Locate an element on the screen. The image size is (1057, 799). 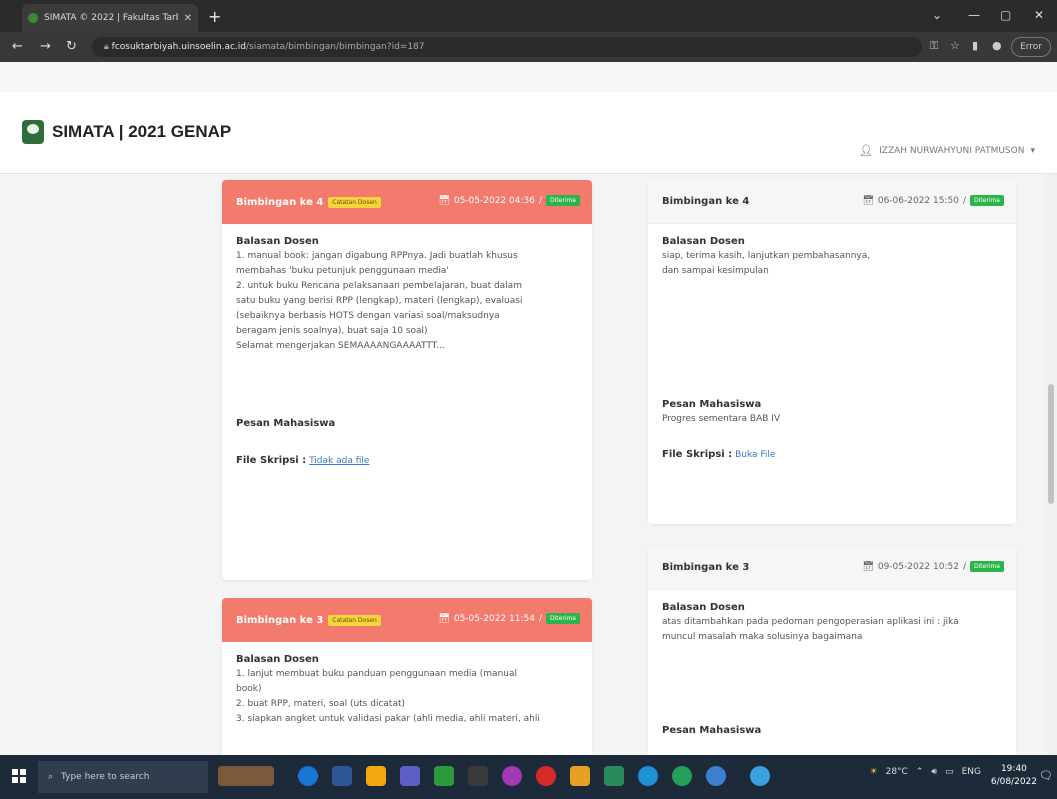
search-icon: ⌕ is located at coordinates (51, 777).